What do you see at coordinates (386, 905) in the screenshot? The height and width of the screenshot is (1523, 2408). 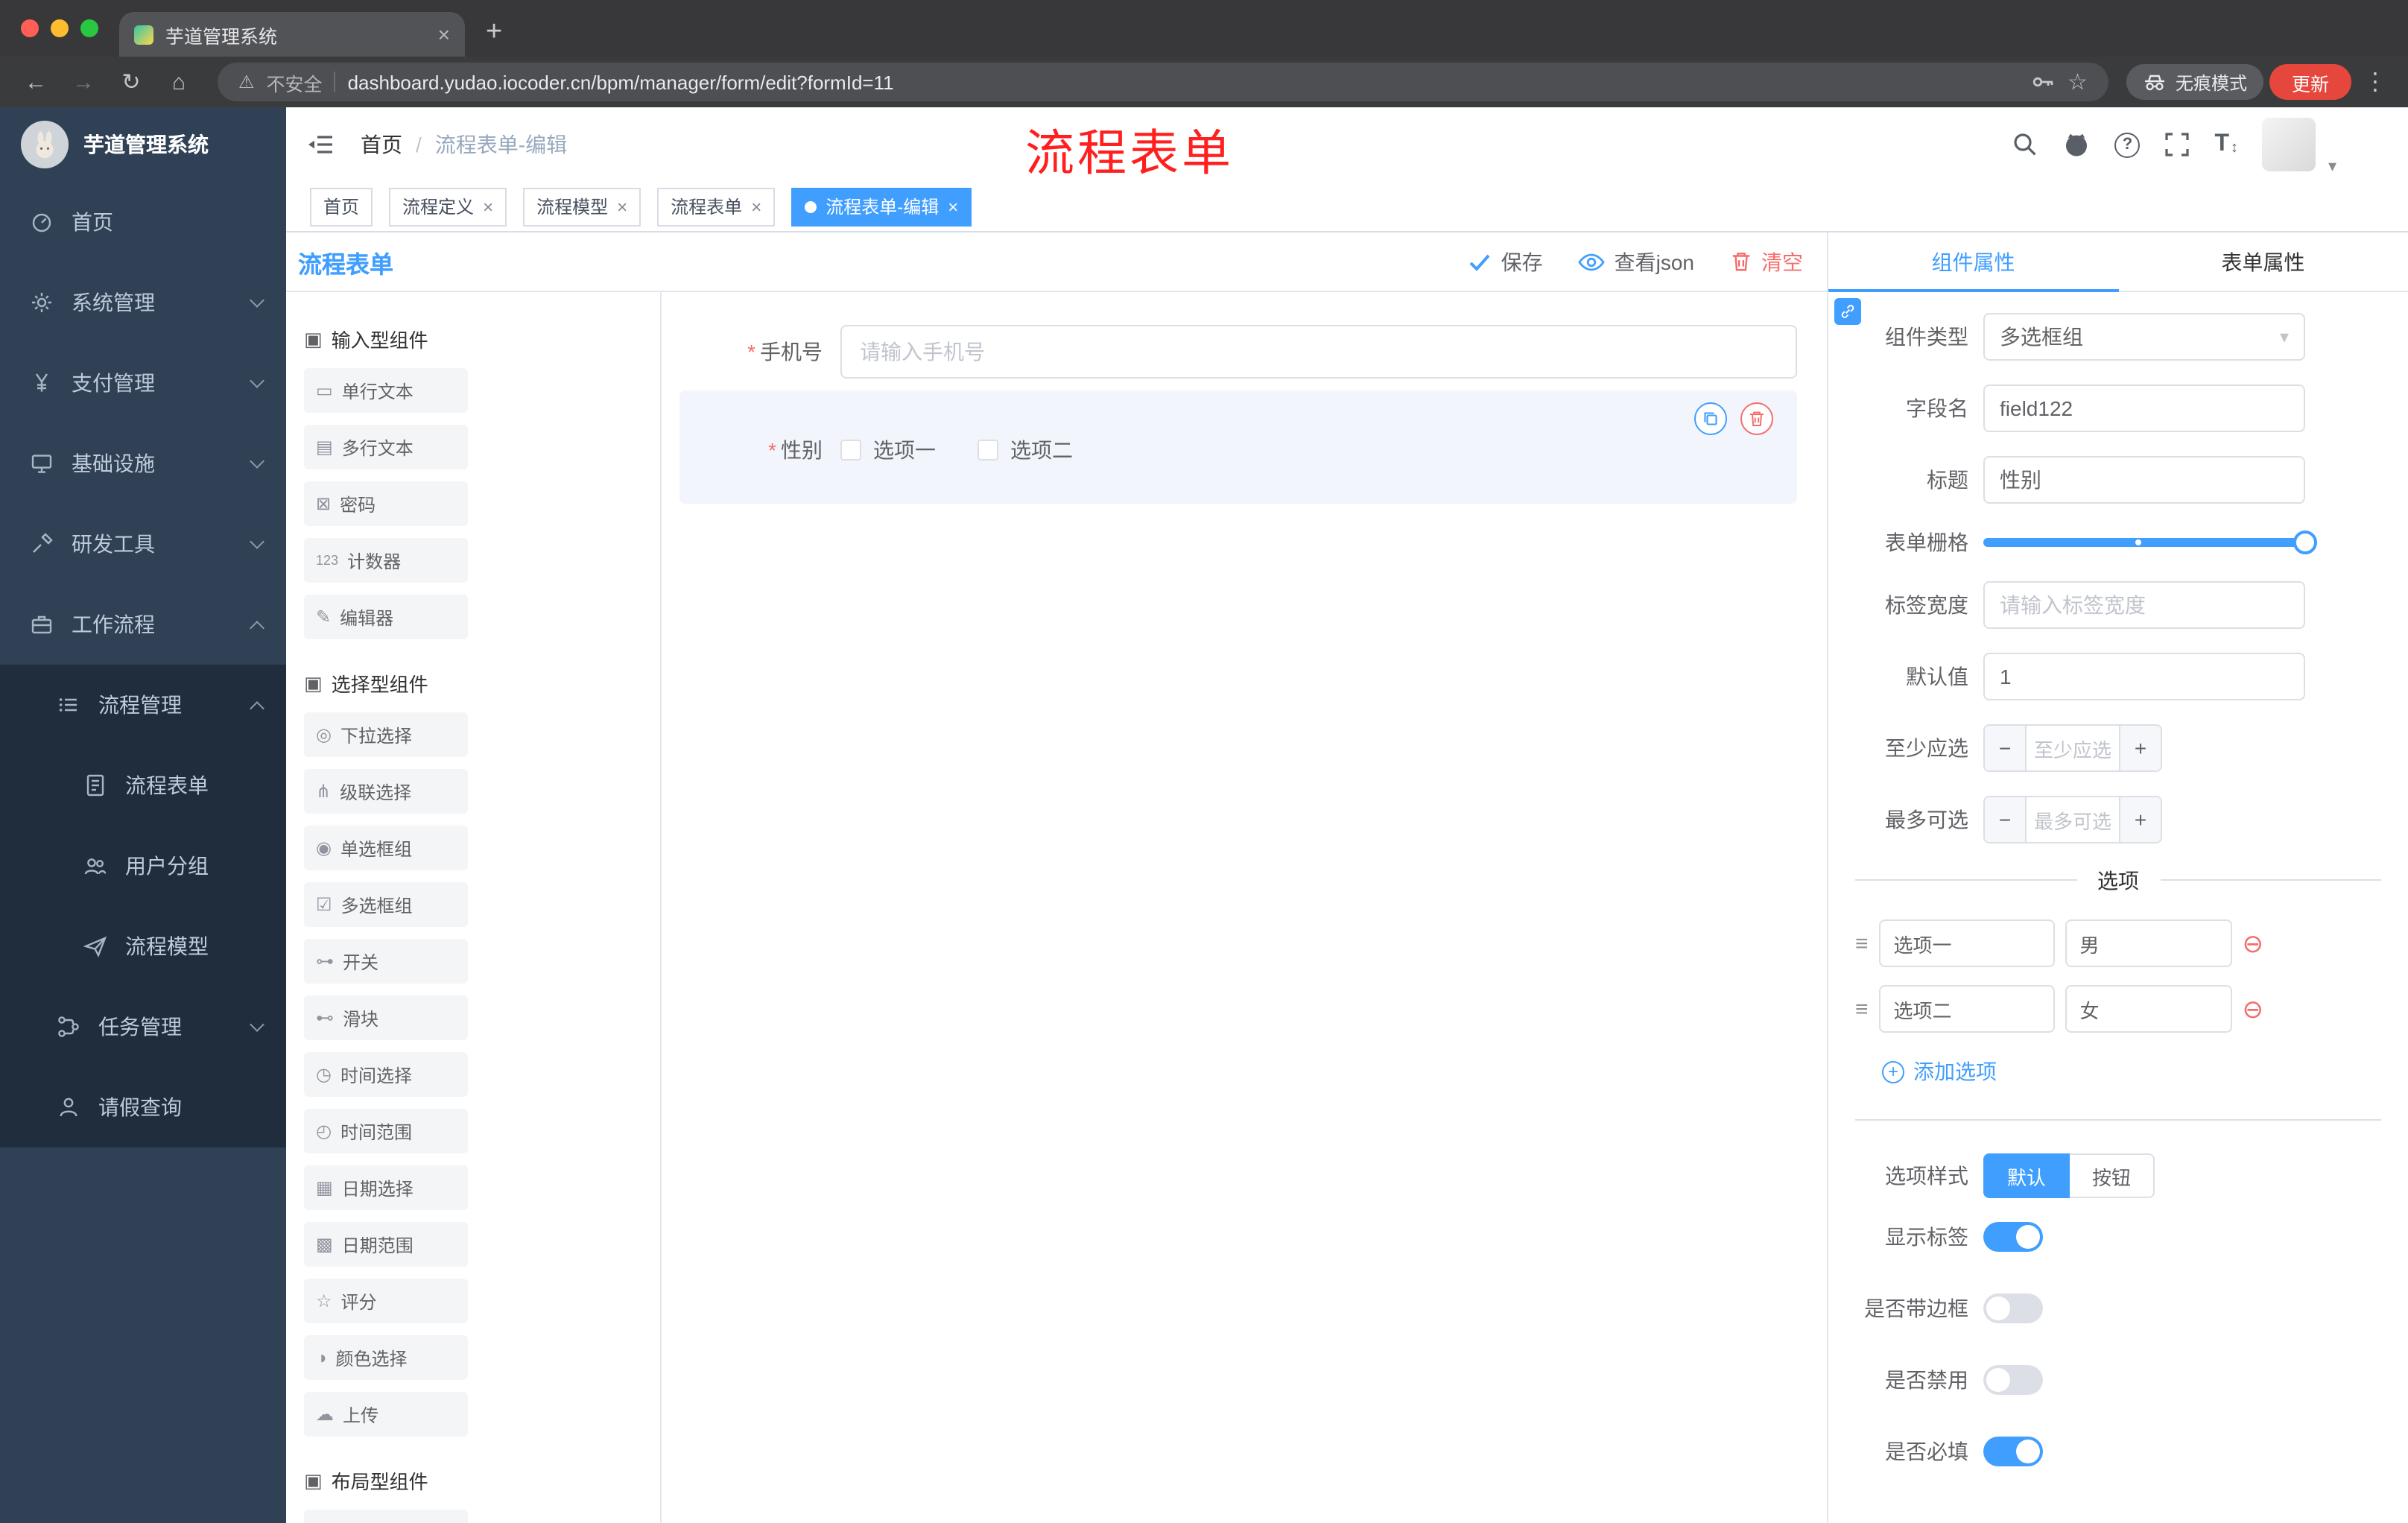 I see `palette-item-checkbox-group: ☑ 多选框组` at bounding box center [386, 905].